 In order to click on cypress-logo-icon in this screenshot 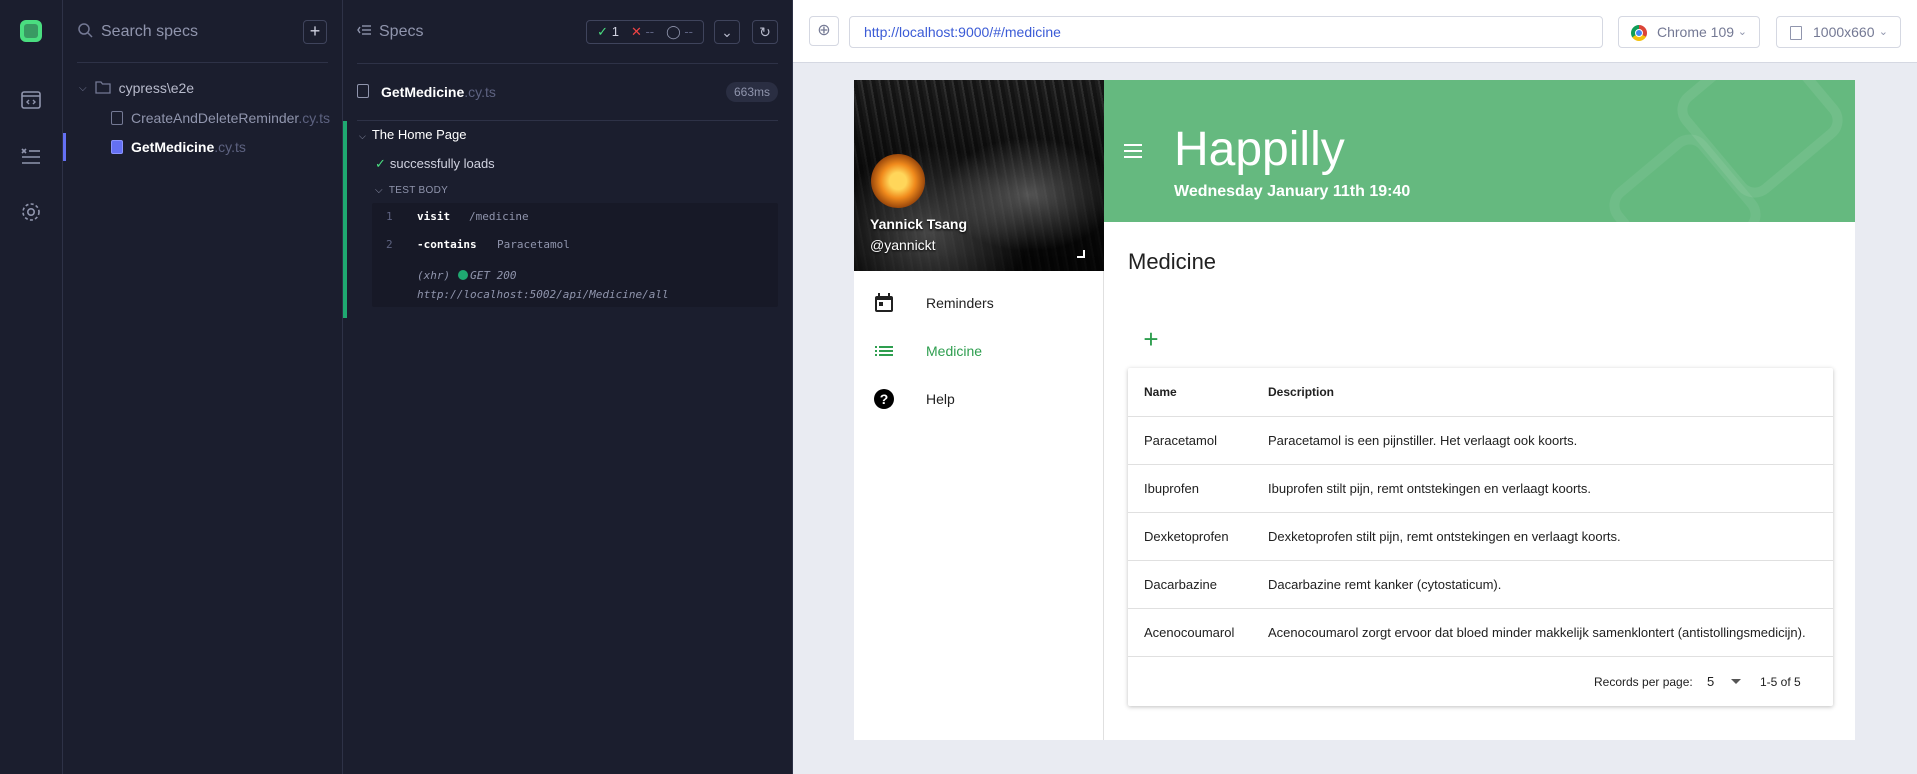, I will do `click(31, 31)`.